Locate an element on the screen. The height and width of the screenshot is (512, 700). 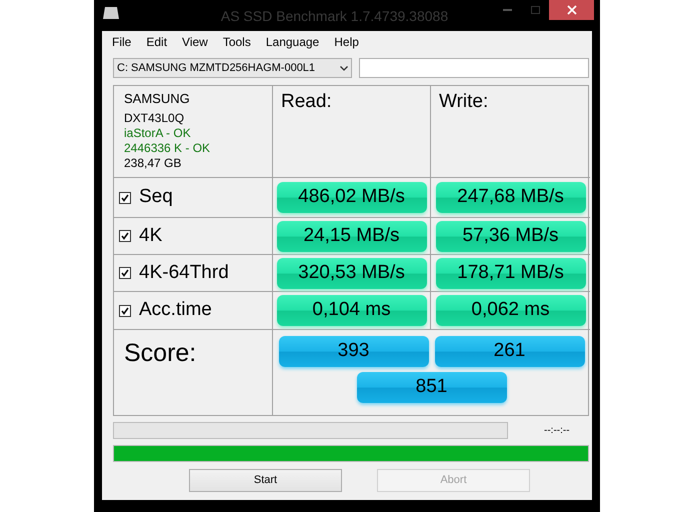
read-result: 486,02 MB/s is located at coordinates (351, 197).